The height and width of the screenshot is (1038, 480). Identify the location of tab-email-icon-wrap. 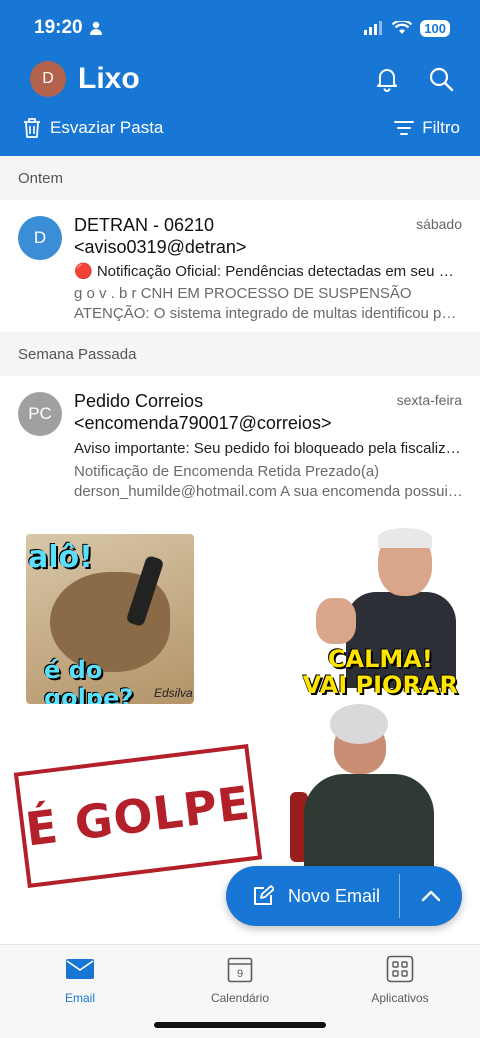
(80, 969).